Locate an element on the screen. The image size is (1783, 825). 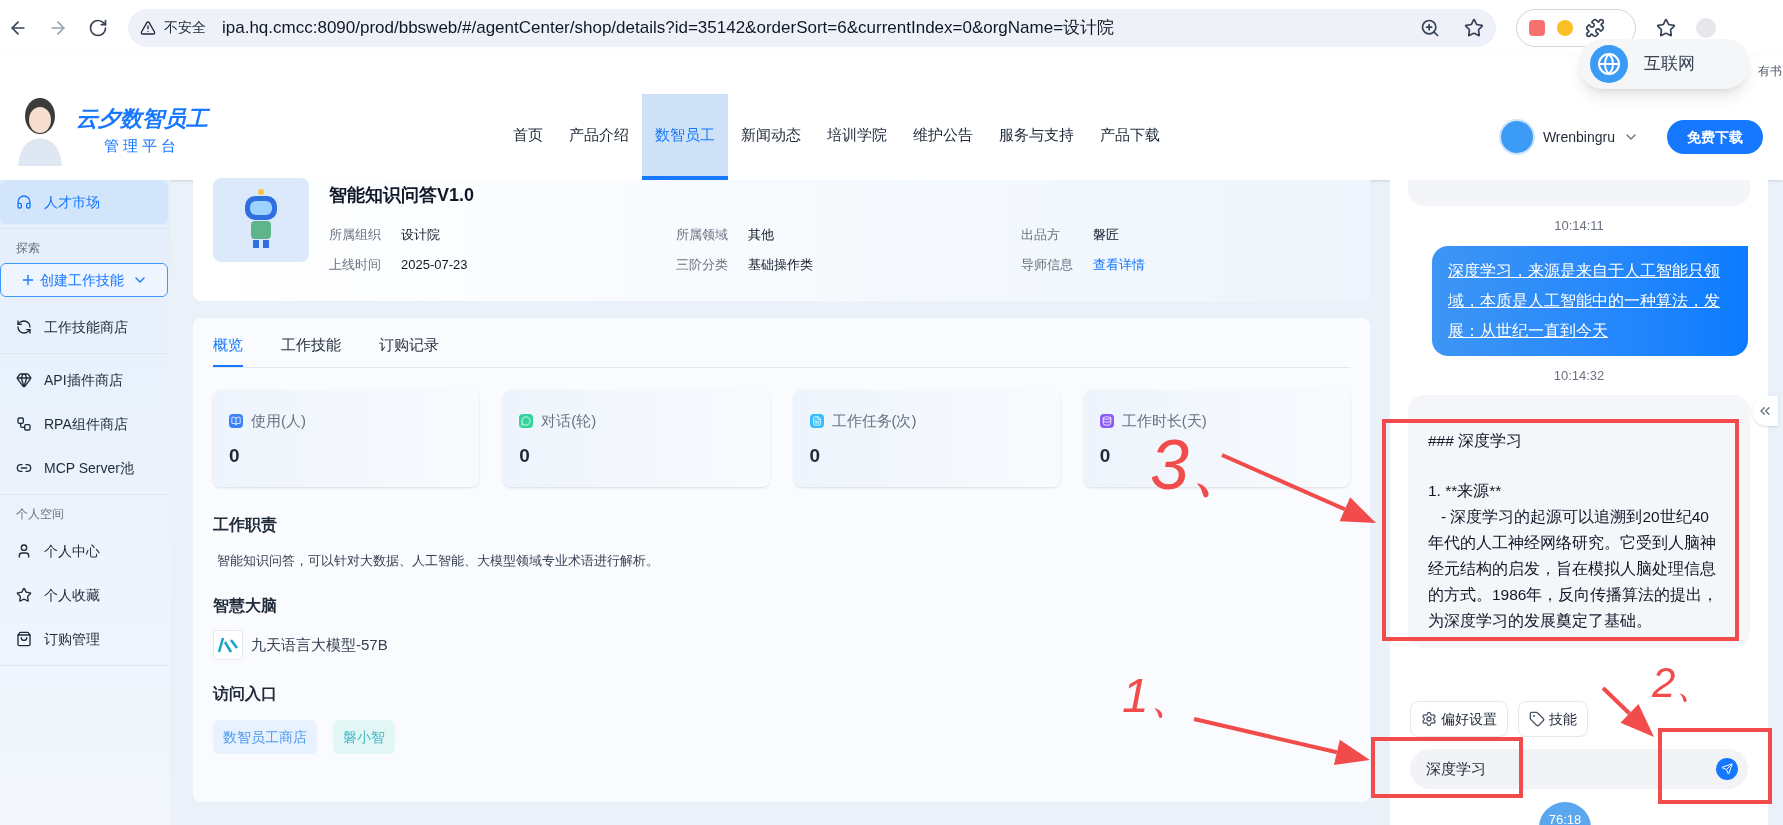
extension-icon is located at coordinates (1537, 27).